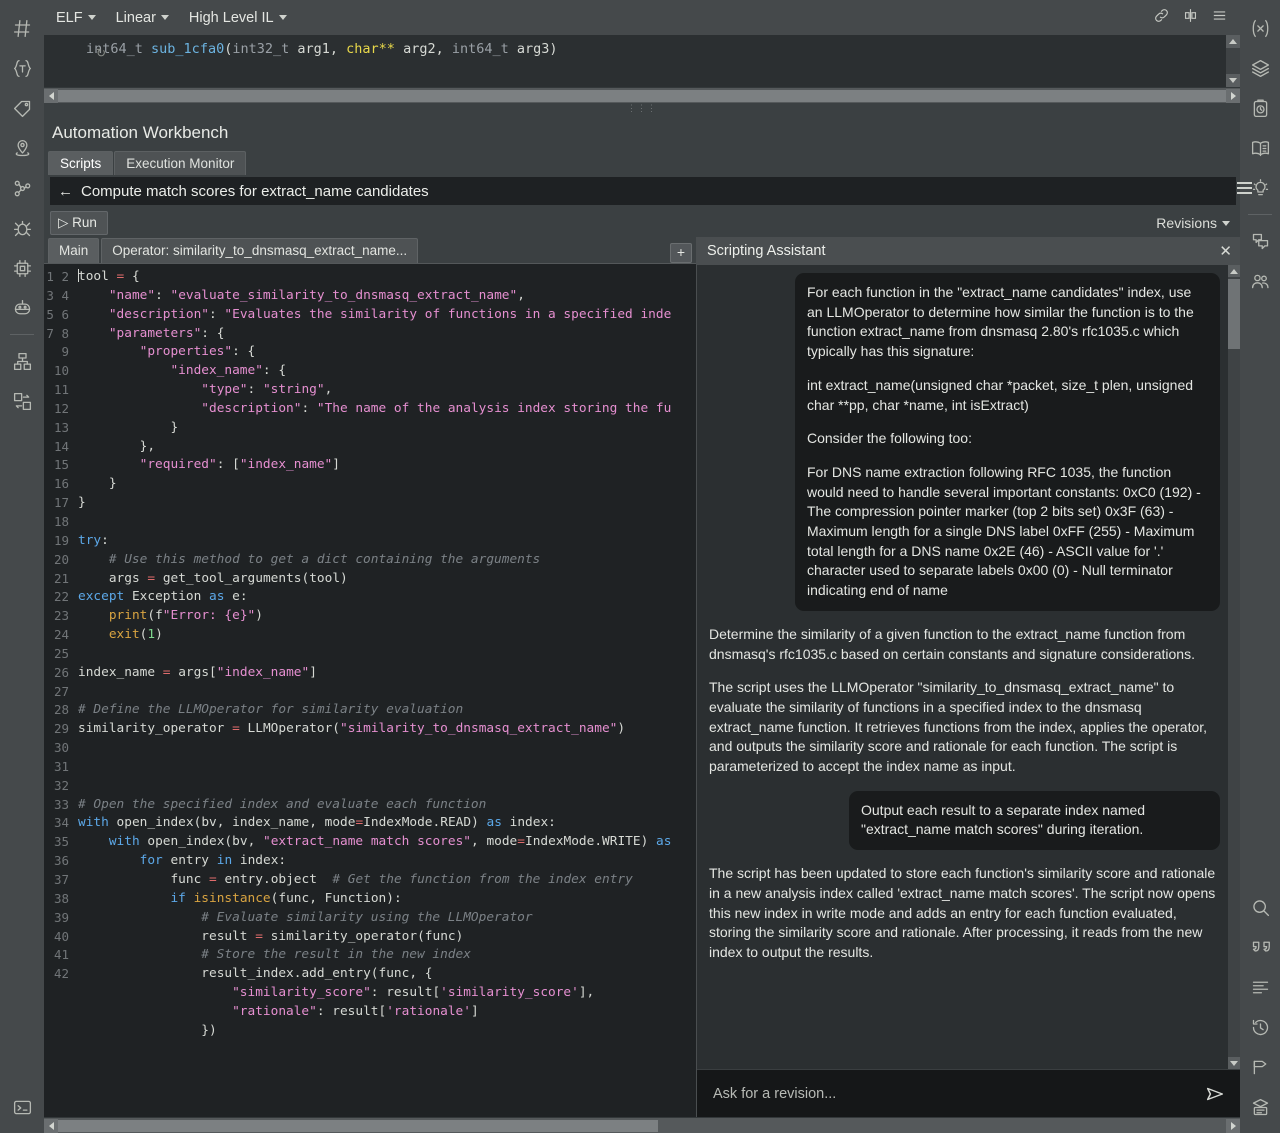 The width and height of the screenshot is (1280, 1133). What do you see at coordinates (1260, 68) in the screenshot?
I see `layers-icon` at bounding box center [1260, 68].